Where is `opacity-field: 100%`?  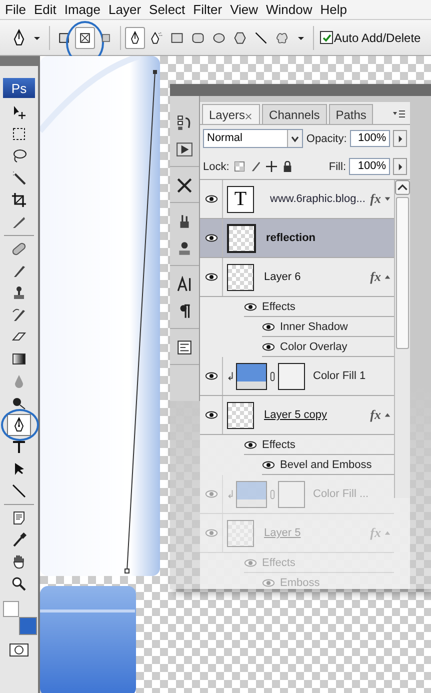 opacity-field: 100% is located at coordinates (370, 138).